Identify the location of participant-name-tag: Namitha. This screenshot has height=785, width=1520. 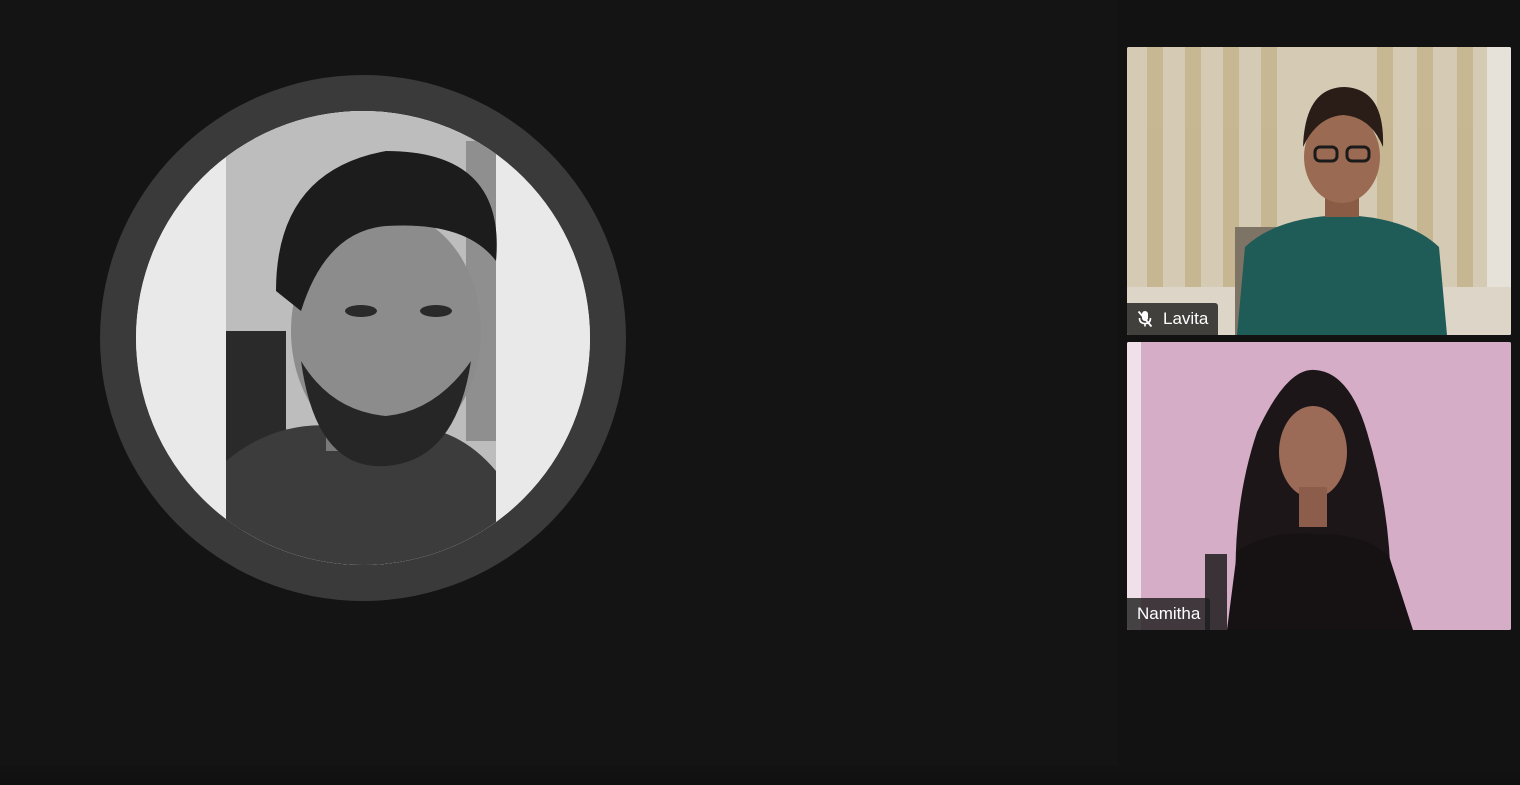
(1169, 614).